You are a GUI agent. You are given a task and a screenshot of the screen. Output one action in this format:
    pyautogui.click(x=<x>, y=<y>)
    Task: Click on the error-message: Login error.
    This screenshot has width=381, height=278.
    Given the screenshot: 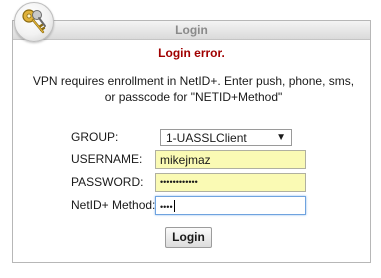 What is the action you would take?
    pyautogui.click(x=191, y=53)
    